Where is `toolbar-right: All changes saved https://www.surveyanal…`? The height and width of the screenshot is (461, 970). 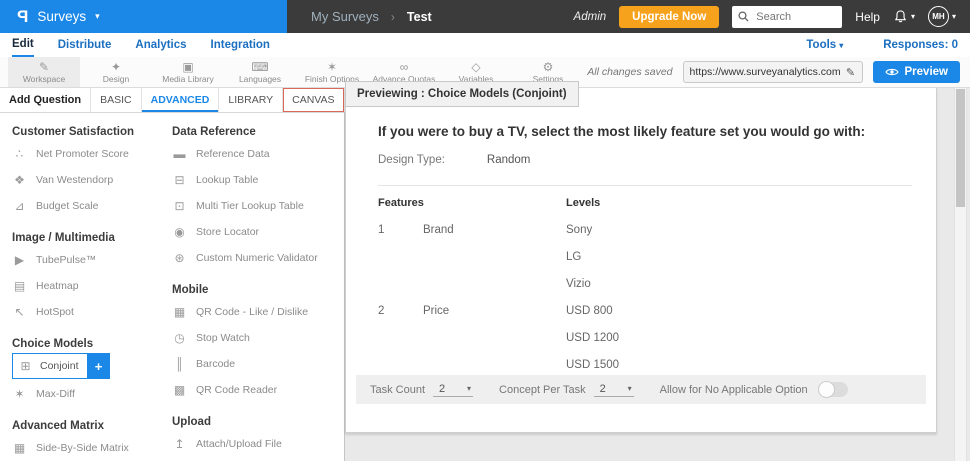 toolbar-right: All changes saved https://www.surveyanal… is located at coordinates (778, 72).